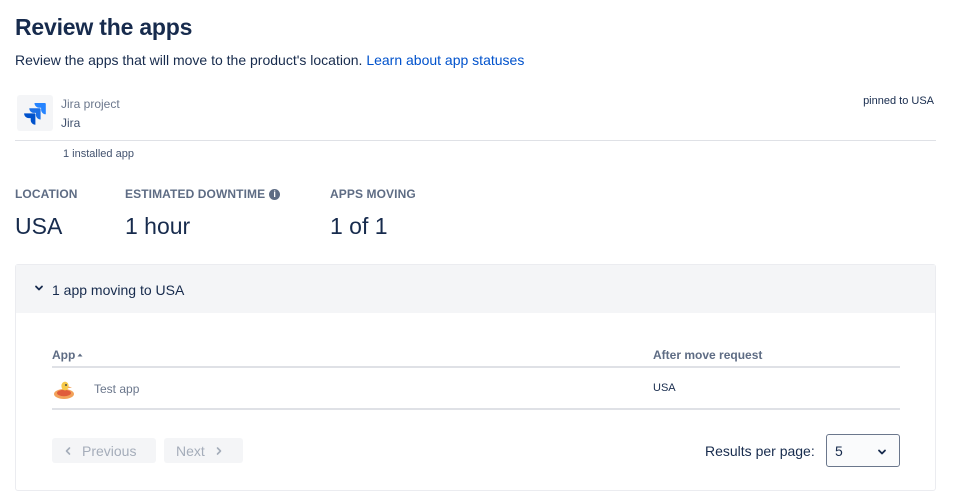  Describe the element at coordinates (203, 213) in the screenshot. I see `stat-downtime: ESTIMATED DOWNTIME i 1 hour` at that location.